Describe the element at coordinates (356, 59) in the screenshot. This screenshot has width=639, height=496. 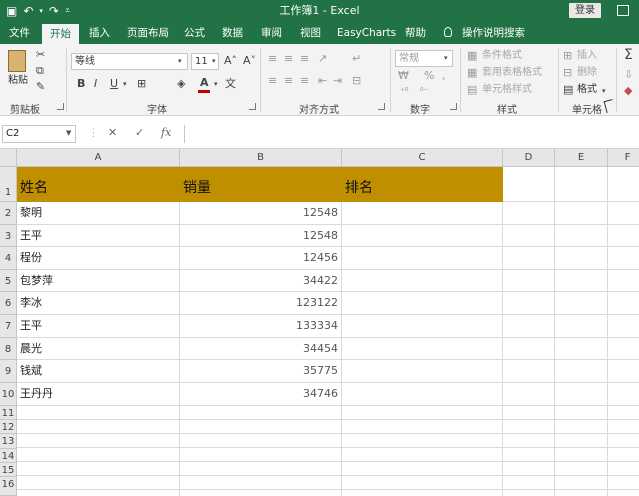
I see `wrap-text-icon: ↵` at that location.